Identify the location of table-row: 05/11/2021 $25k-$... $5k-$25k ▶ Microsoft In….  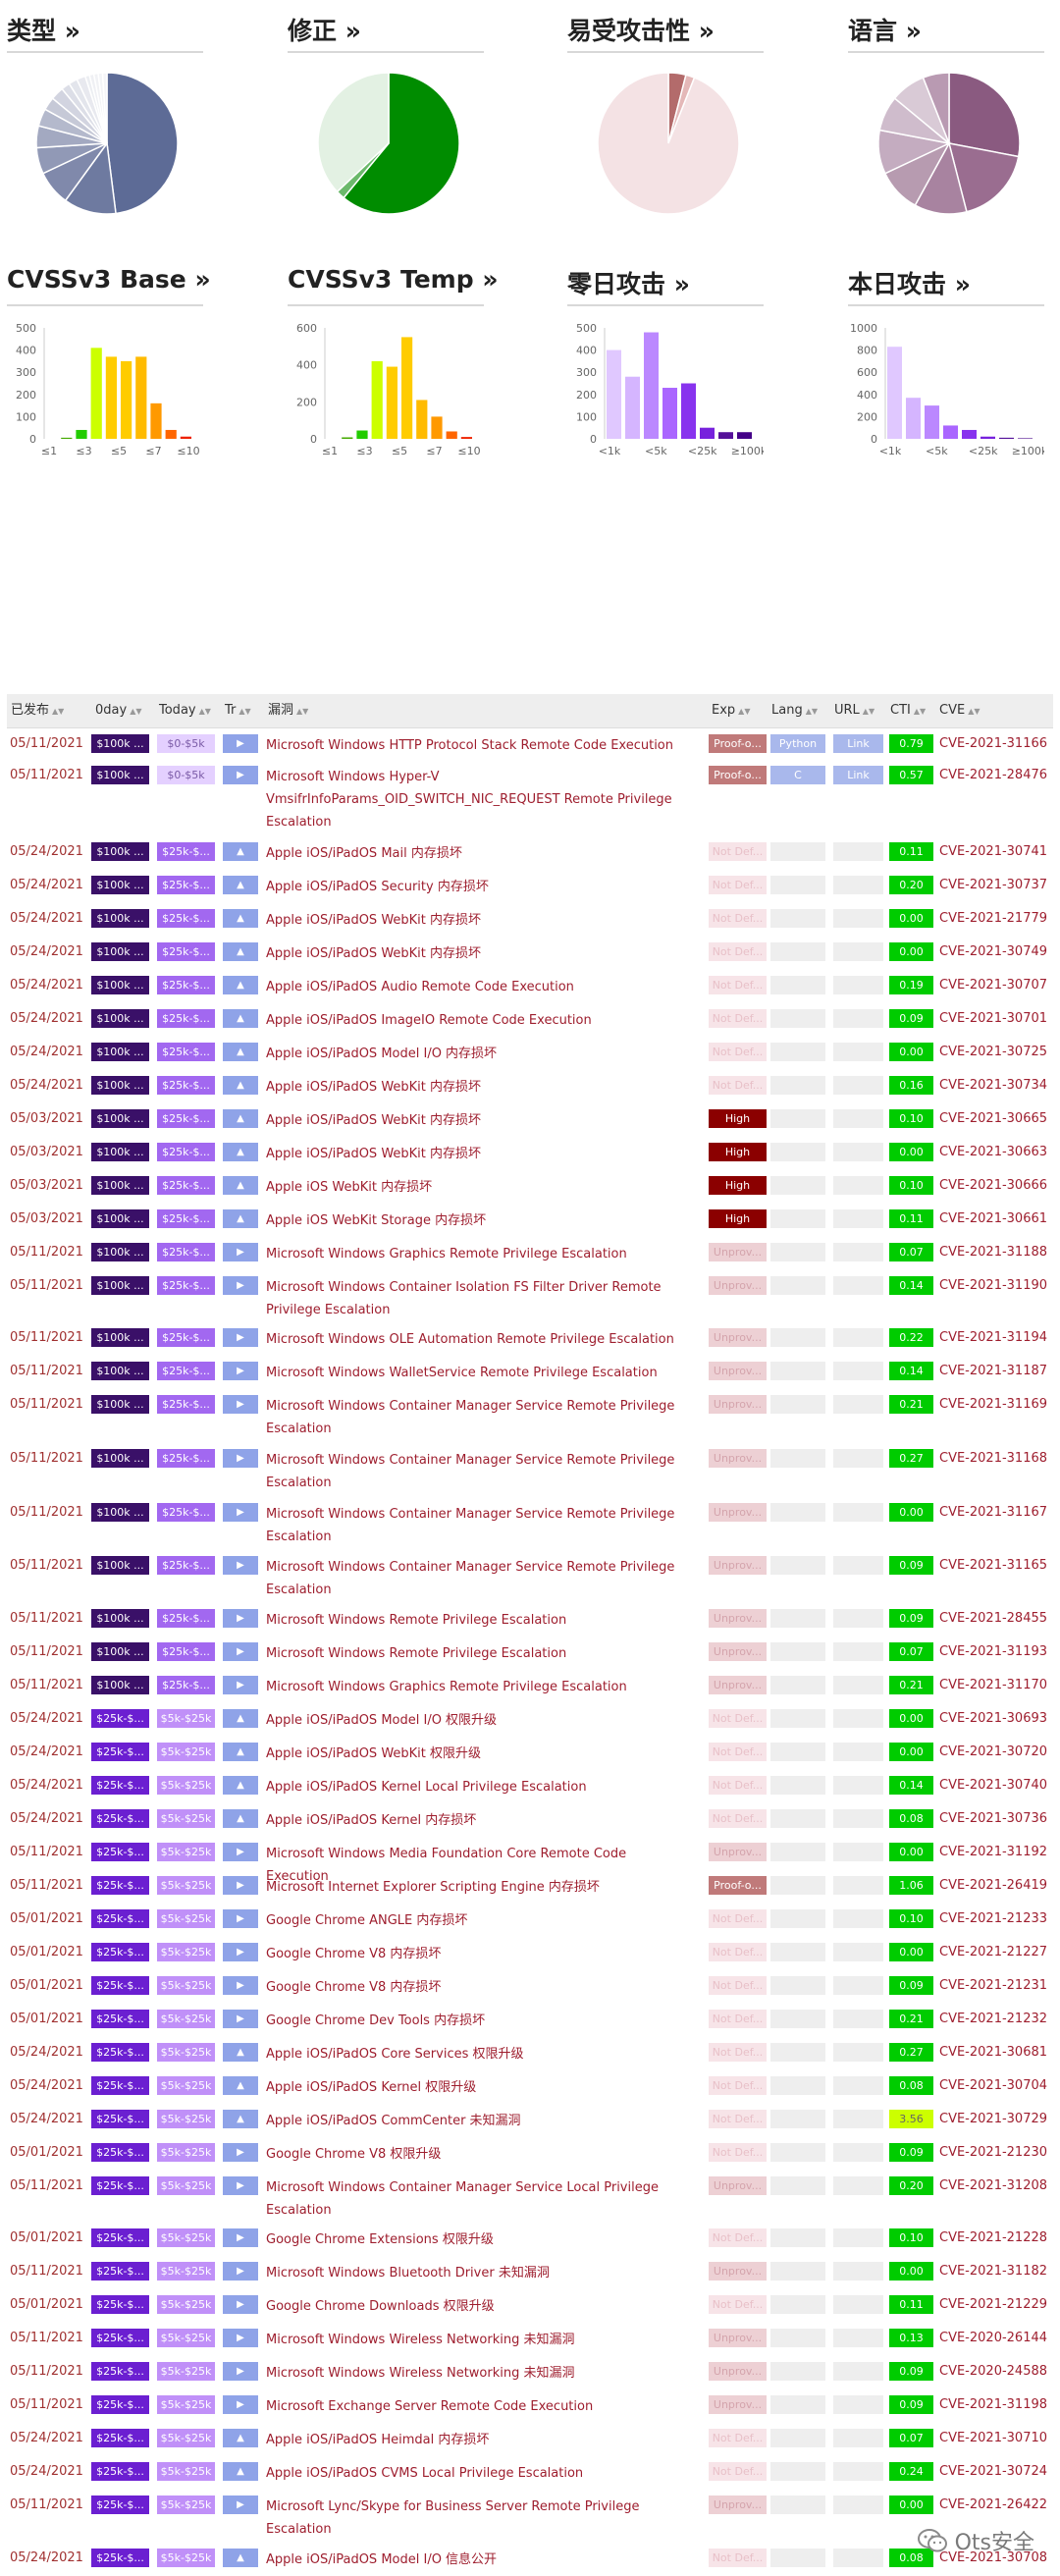
(530, 1887).